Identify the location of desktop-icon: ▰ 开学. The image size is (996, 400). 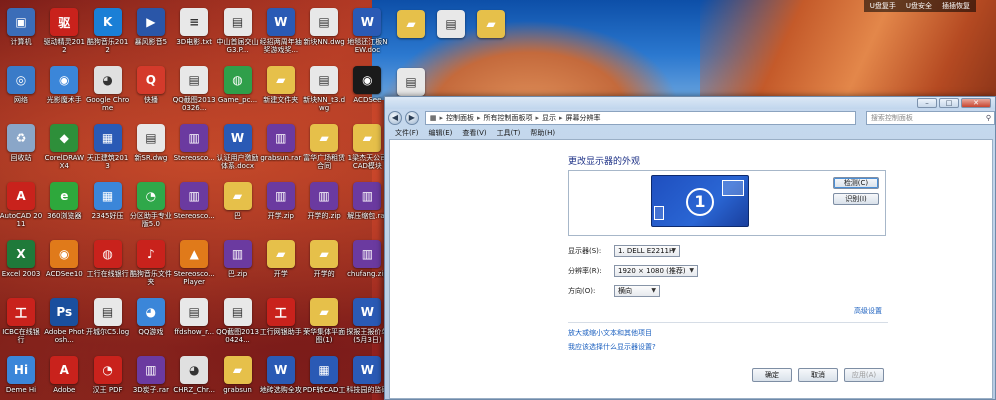
(281, 259).